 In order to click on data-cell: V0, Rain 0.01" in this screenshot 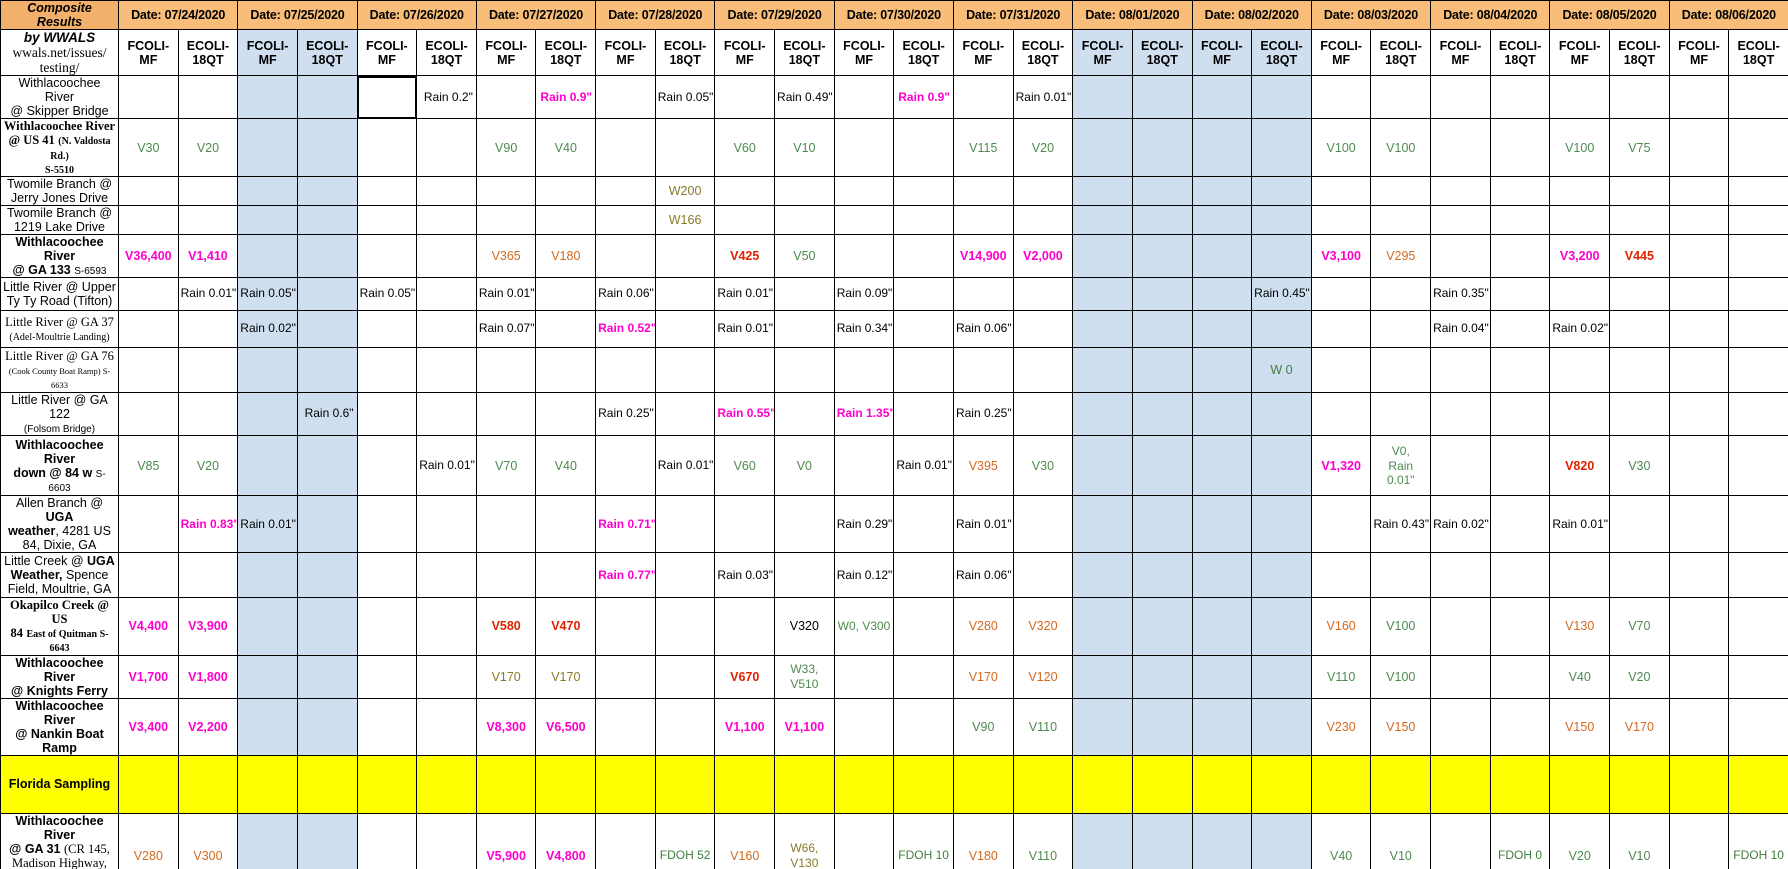, I will do `click(1401, 466)`.